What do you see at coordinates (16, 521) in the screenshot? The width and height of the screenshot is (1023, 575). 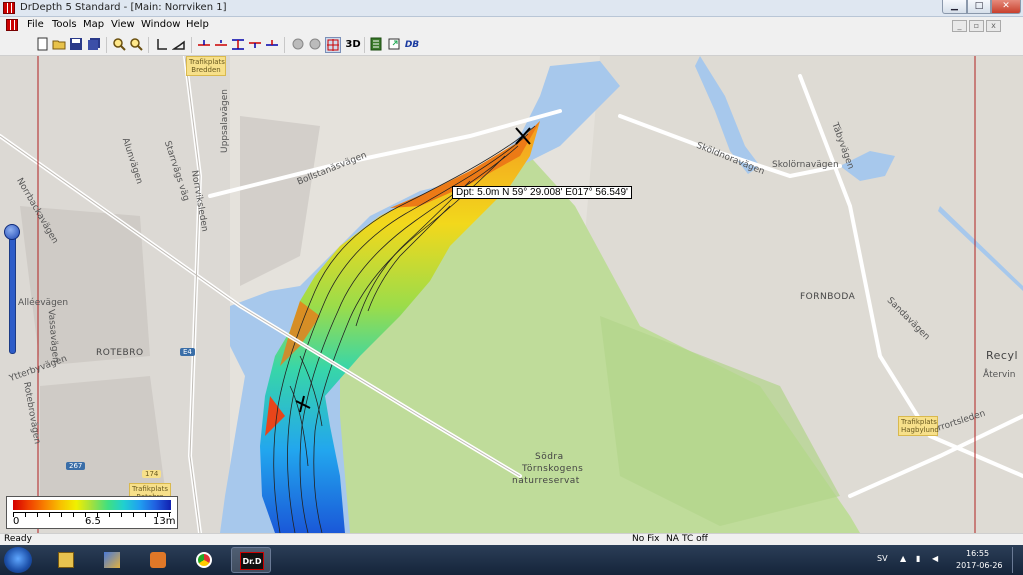 I see `legend-min-label: 0` at bounding box center [16, 521].